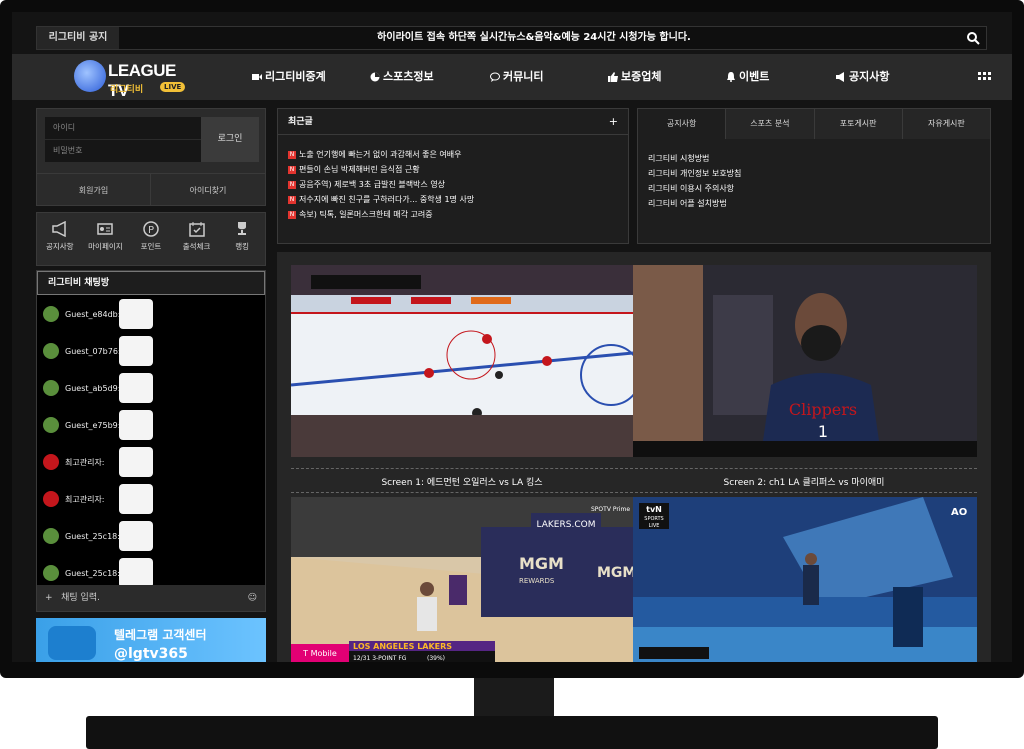  I want to click on menu-item-broadcast: 리그티비중계, so click(311, 77).